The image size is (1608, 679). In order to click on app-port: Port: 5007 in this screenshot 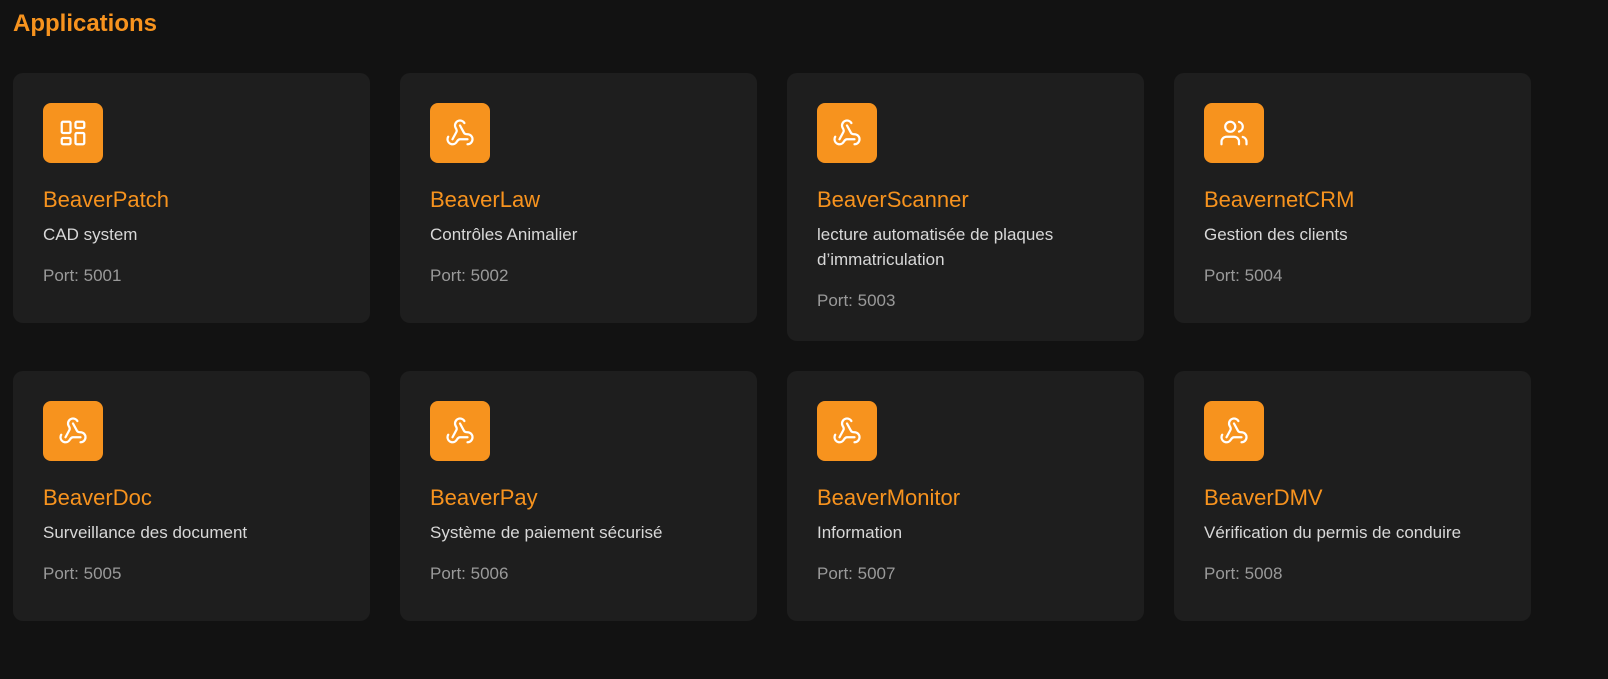, I will do `click(856, 573)`.